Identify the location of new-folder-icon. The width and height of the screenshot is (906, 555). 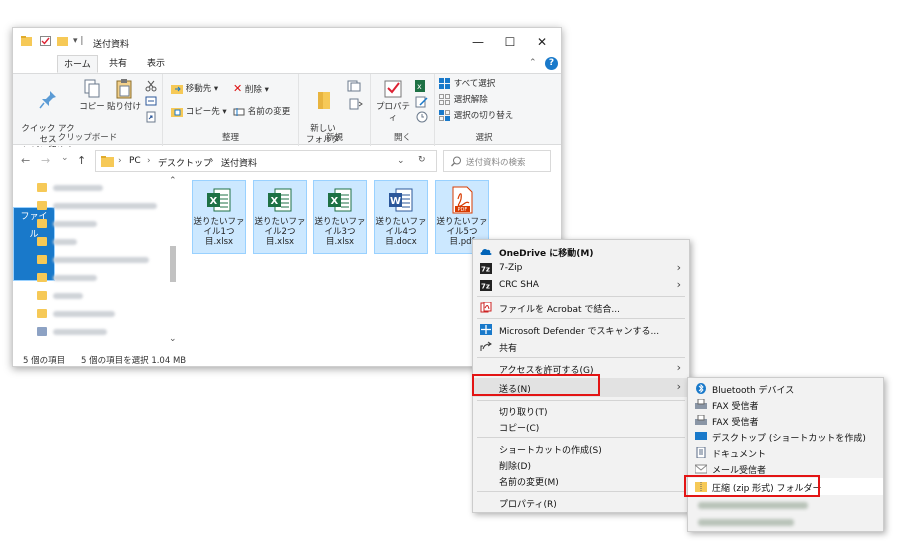
(324, 100).